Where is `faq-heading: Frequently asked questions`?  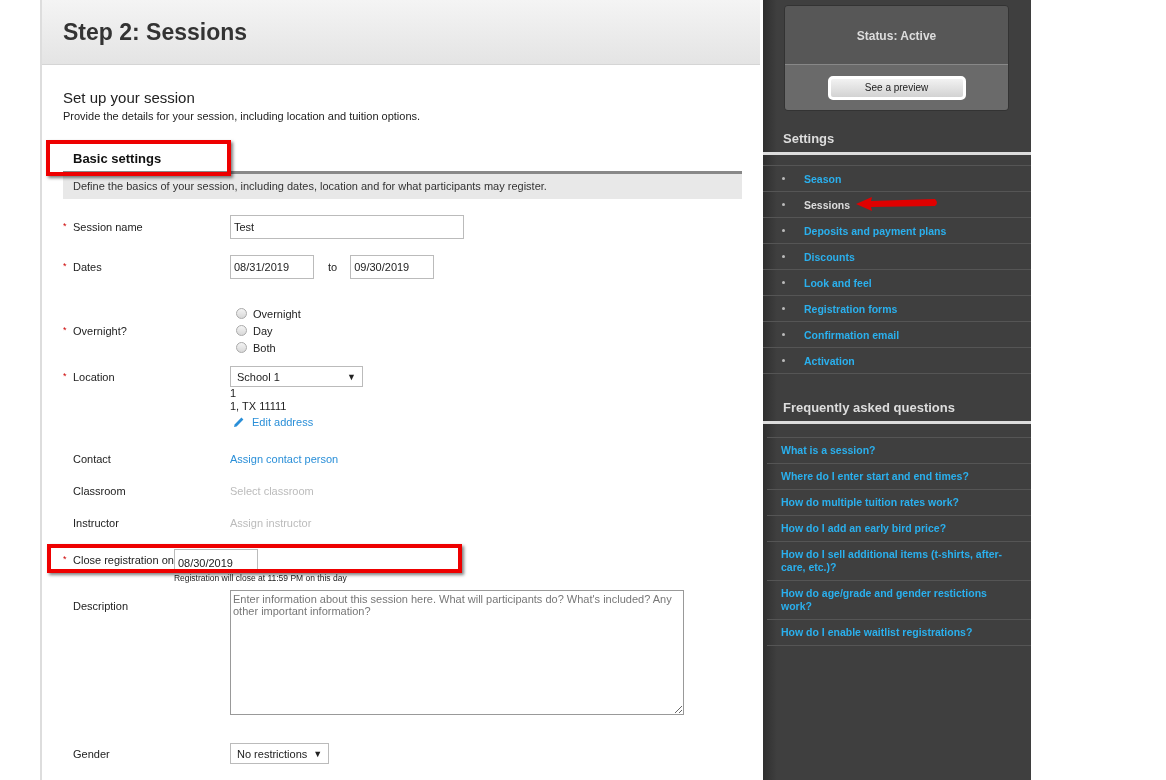 faq-heading: Frequently asked questions is located at coordinates (869, 408).